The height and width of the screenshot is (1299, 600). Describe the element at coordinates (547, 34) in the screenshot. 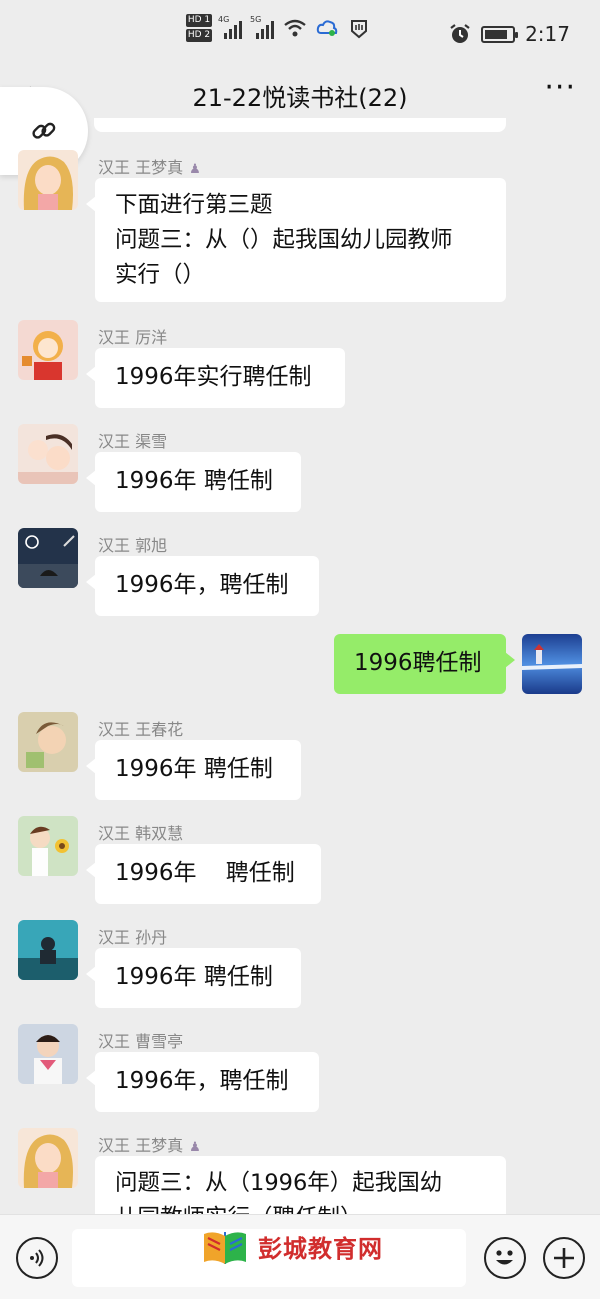

I see `clock-time: 2:17` at that location.